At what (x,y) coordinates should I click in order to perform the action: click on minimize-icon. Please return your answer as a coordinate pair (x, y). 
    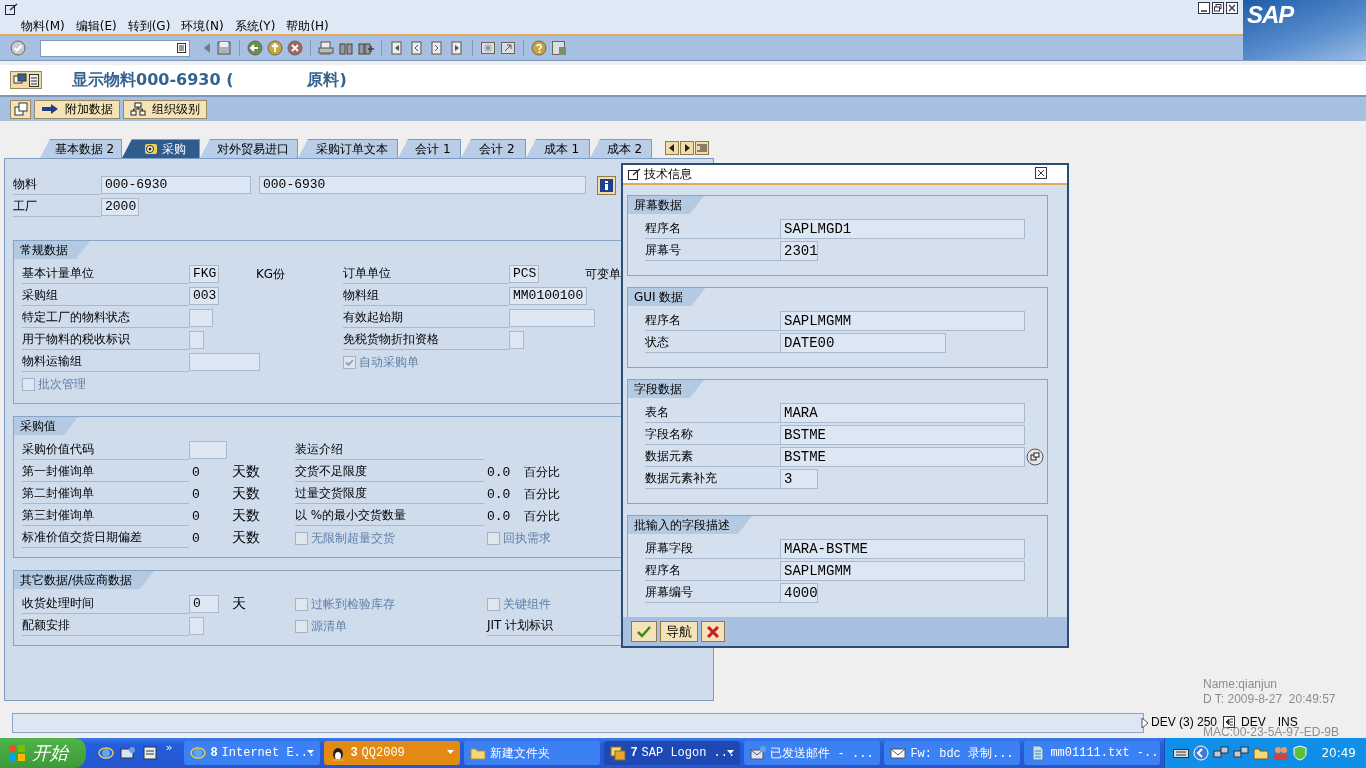
    Looking at the image, I should click on (1204, 8).